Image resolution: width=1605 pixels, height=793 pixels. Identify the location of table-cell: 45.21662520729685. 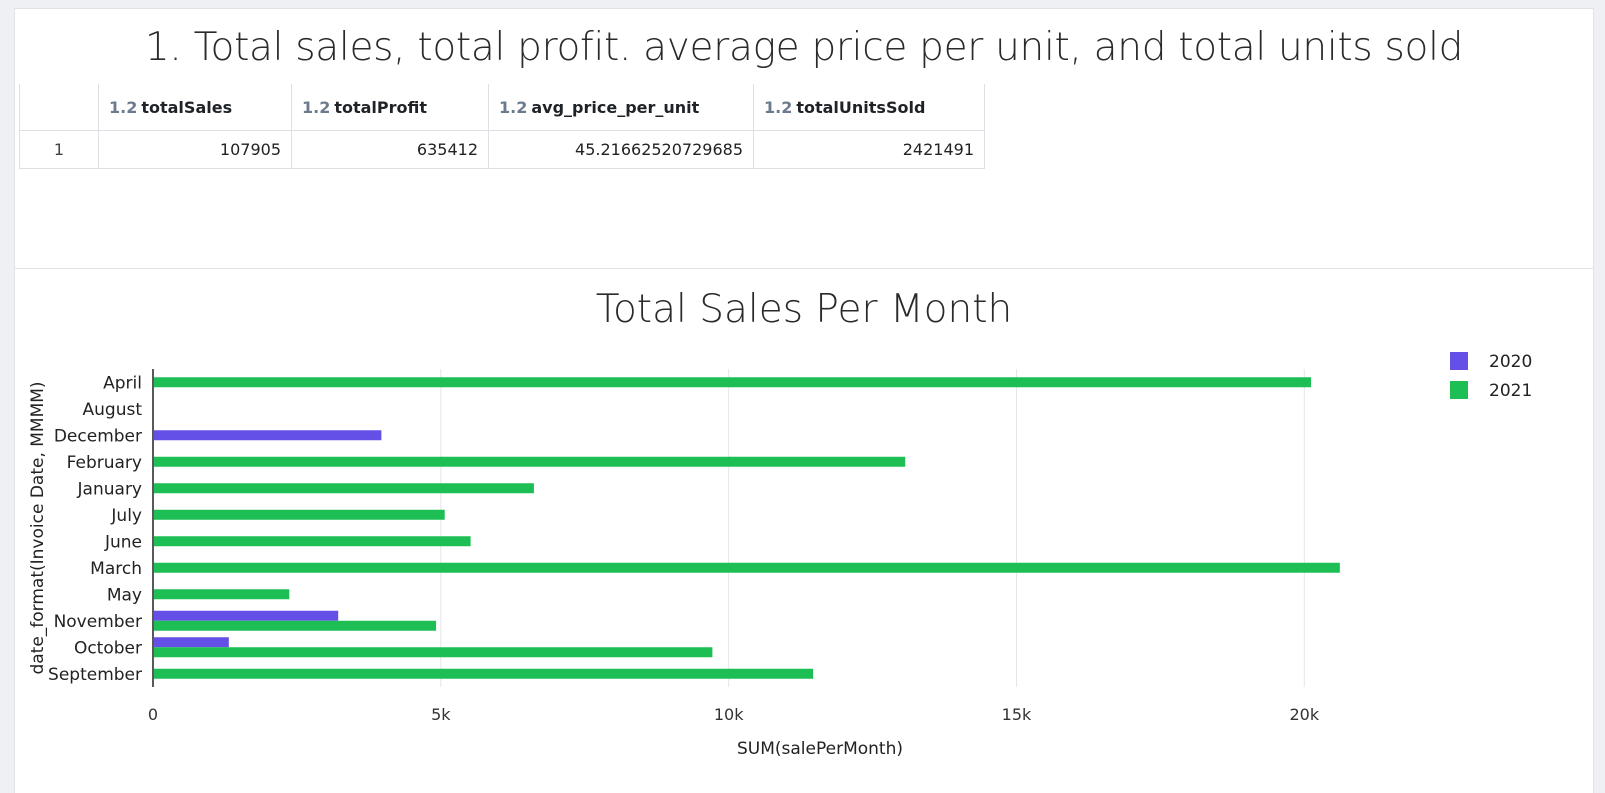
(621, 149).